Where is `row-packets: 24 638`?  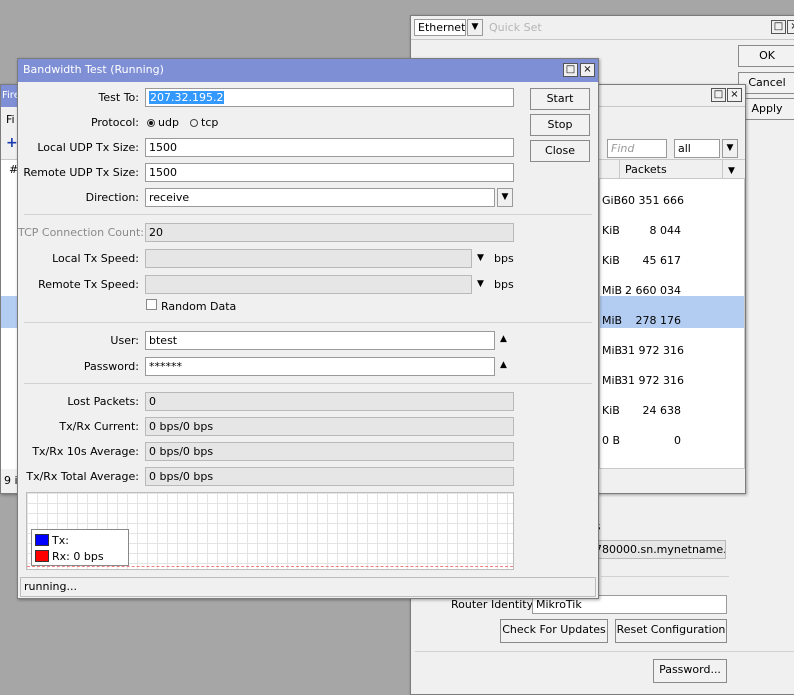
row-packets: 24 638 is located at coordinates (662, 410).